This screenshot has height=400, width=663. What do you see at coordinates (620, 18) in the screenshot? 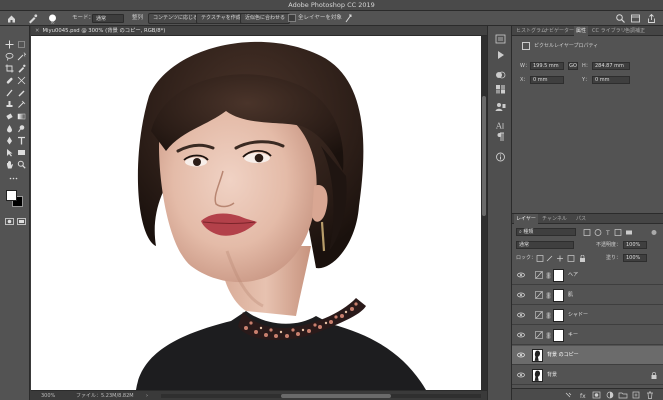
I see `search-icon` at bounding box center [620, 18].